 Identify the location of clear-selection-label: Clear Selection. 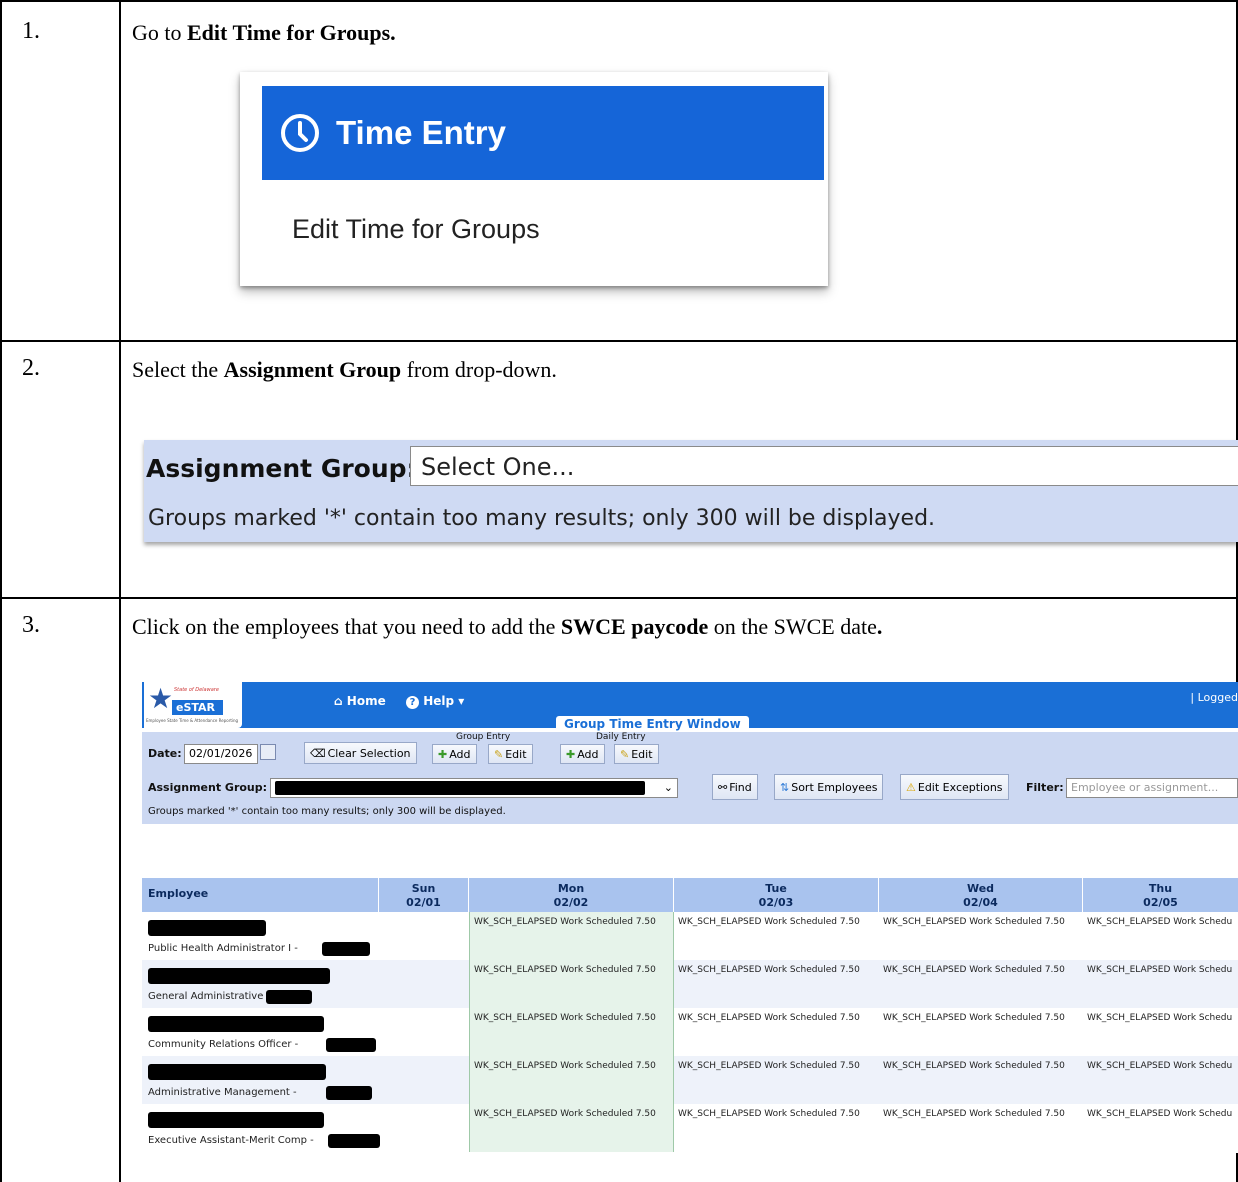
(369, 753).